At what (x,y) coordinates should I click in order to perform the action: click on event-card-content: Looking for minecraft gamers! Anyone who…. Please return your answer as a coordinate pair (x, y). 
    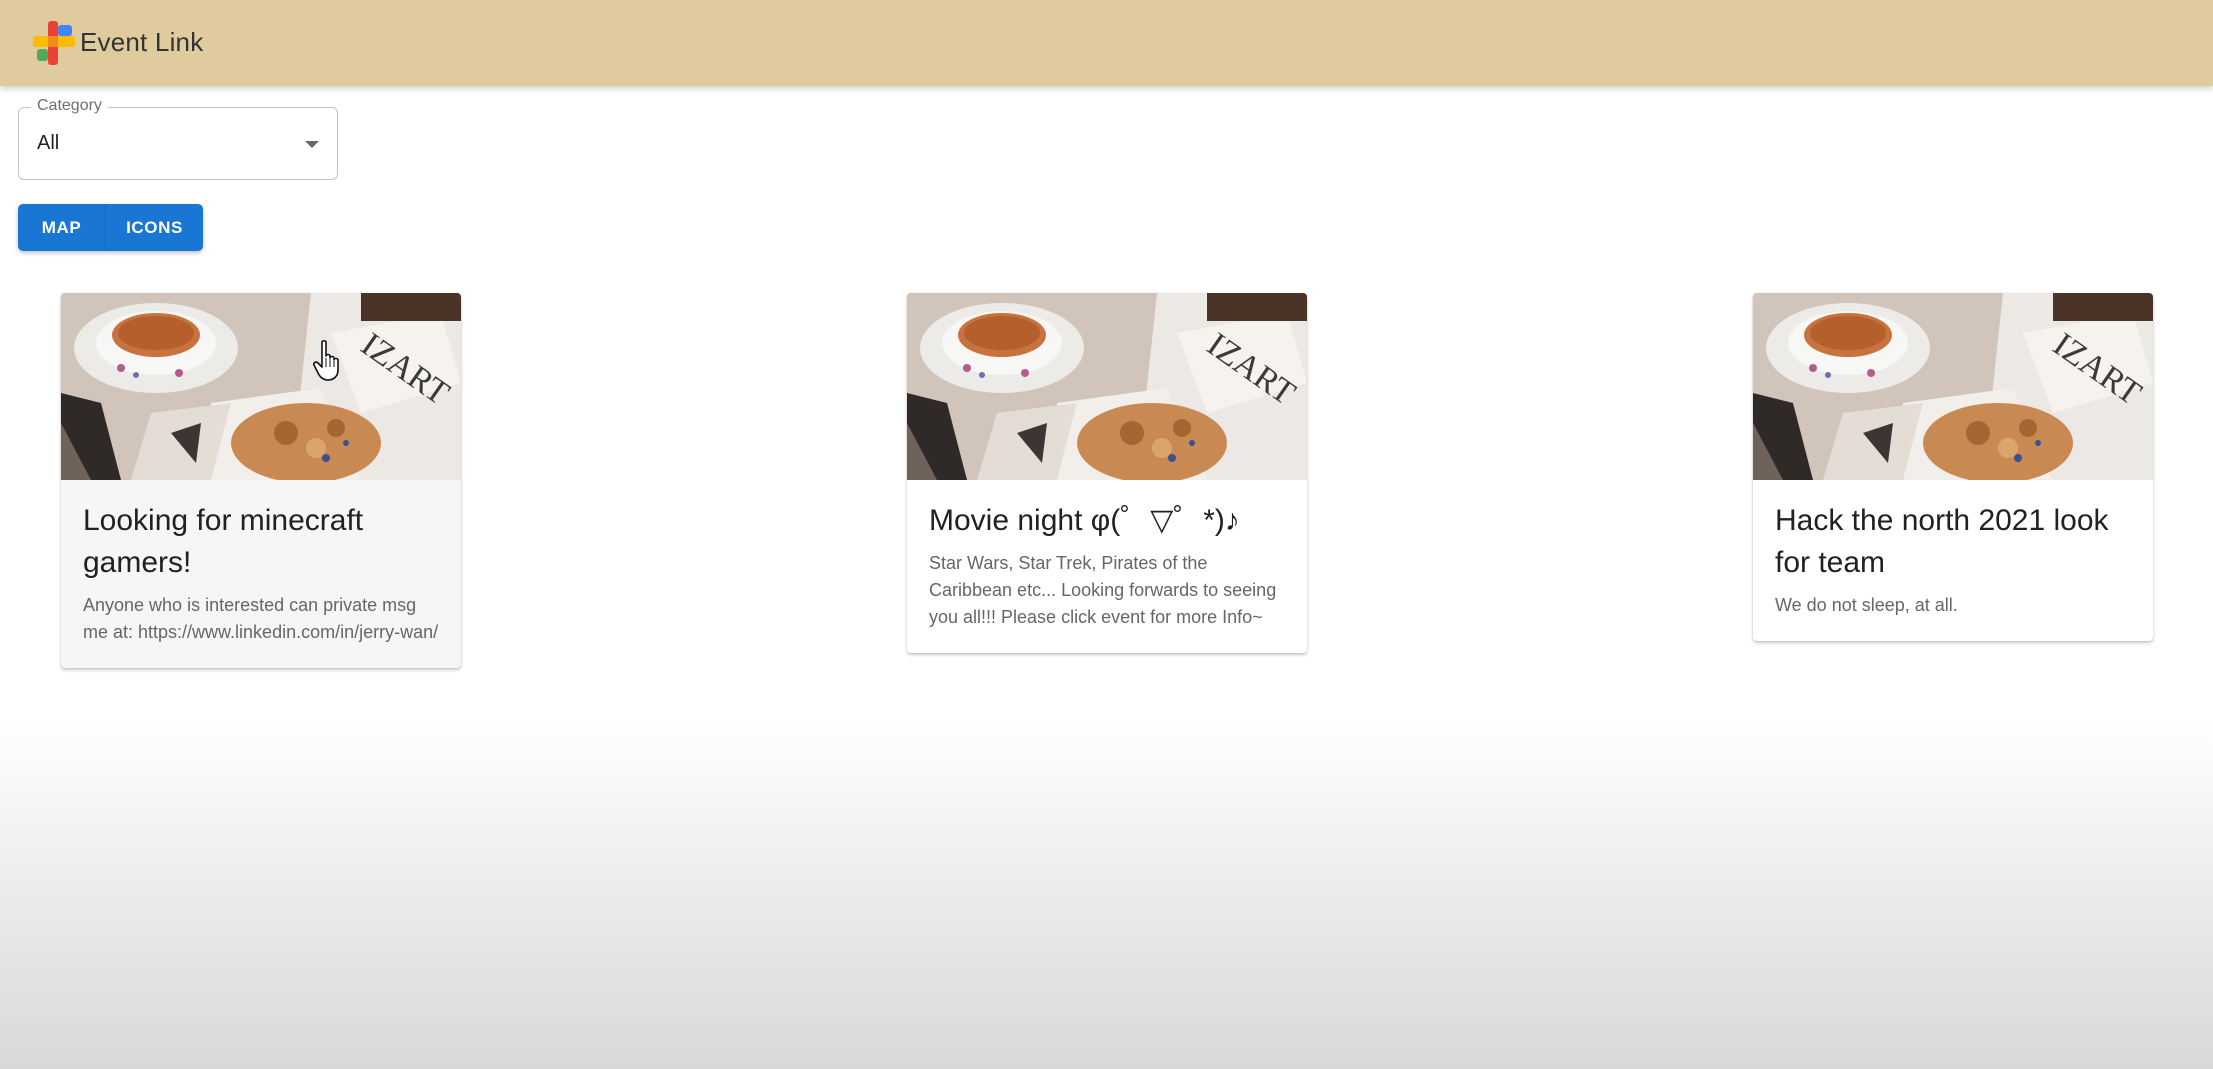
    Looking at the image, I should click on (261, 574).